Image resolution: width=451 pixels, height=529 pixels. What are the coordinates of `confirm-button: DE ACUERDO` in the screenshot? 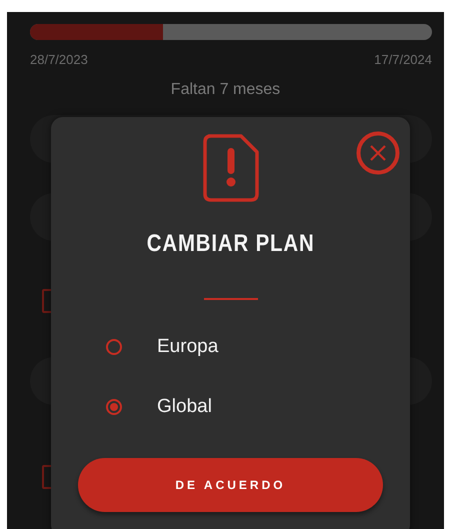 It's located at (230, 485).